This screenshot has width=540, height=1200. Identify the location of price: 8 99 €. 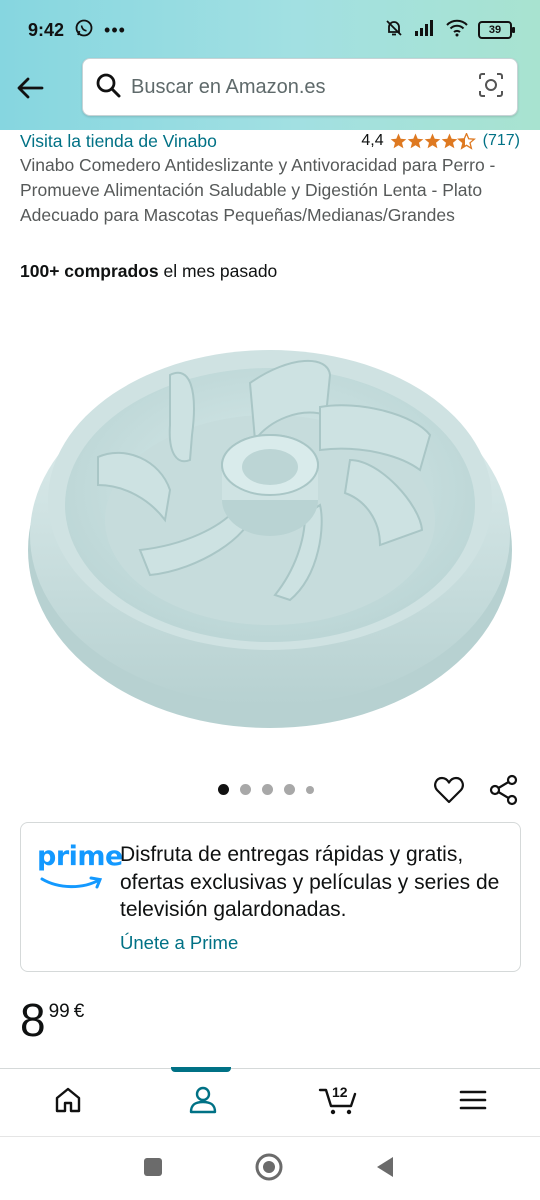
(52, 1020).